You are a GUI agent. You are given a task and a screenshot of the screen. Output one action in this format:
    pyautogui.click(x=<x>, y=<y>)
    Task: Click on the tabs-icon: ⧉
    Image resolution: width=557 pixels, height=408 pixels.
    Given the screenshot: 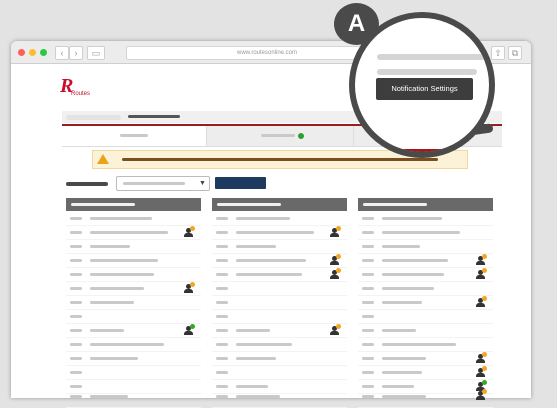 What is the action you would take?
    pyautogui.click(x=515, y=53)
    